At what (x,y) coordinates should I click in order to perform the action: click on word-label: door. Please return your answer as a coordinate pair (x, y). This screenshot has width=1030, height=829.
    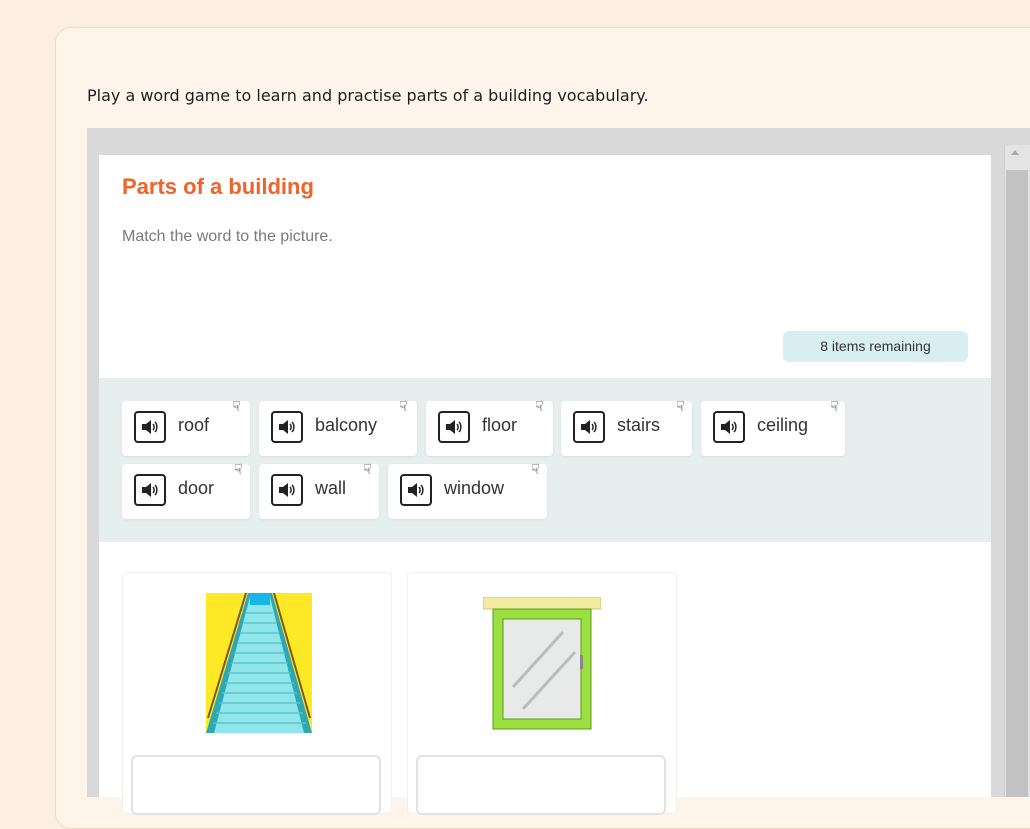
    Looking at the image, I should click on (196, 488).